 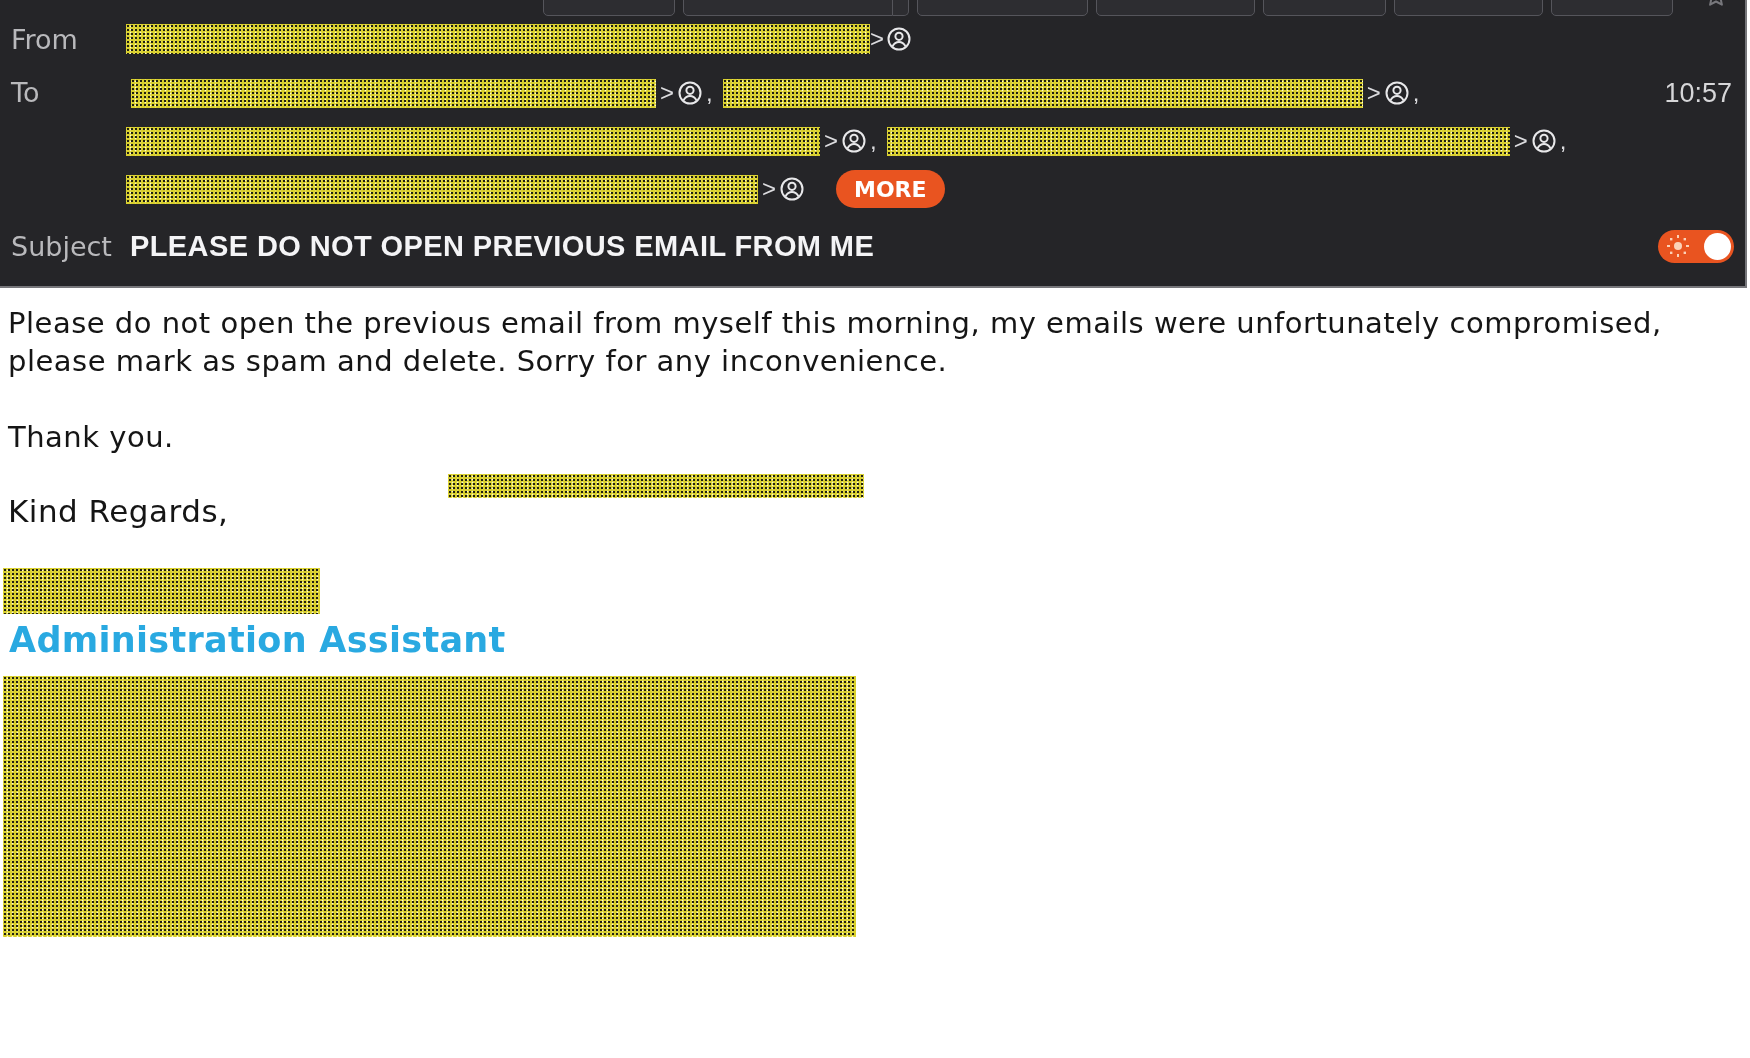 What do you see at coordinates (44, 39) in the screenshot?
I see `field-label: From` at bounding box center [44, 39].